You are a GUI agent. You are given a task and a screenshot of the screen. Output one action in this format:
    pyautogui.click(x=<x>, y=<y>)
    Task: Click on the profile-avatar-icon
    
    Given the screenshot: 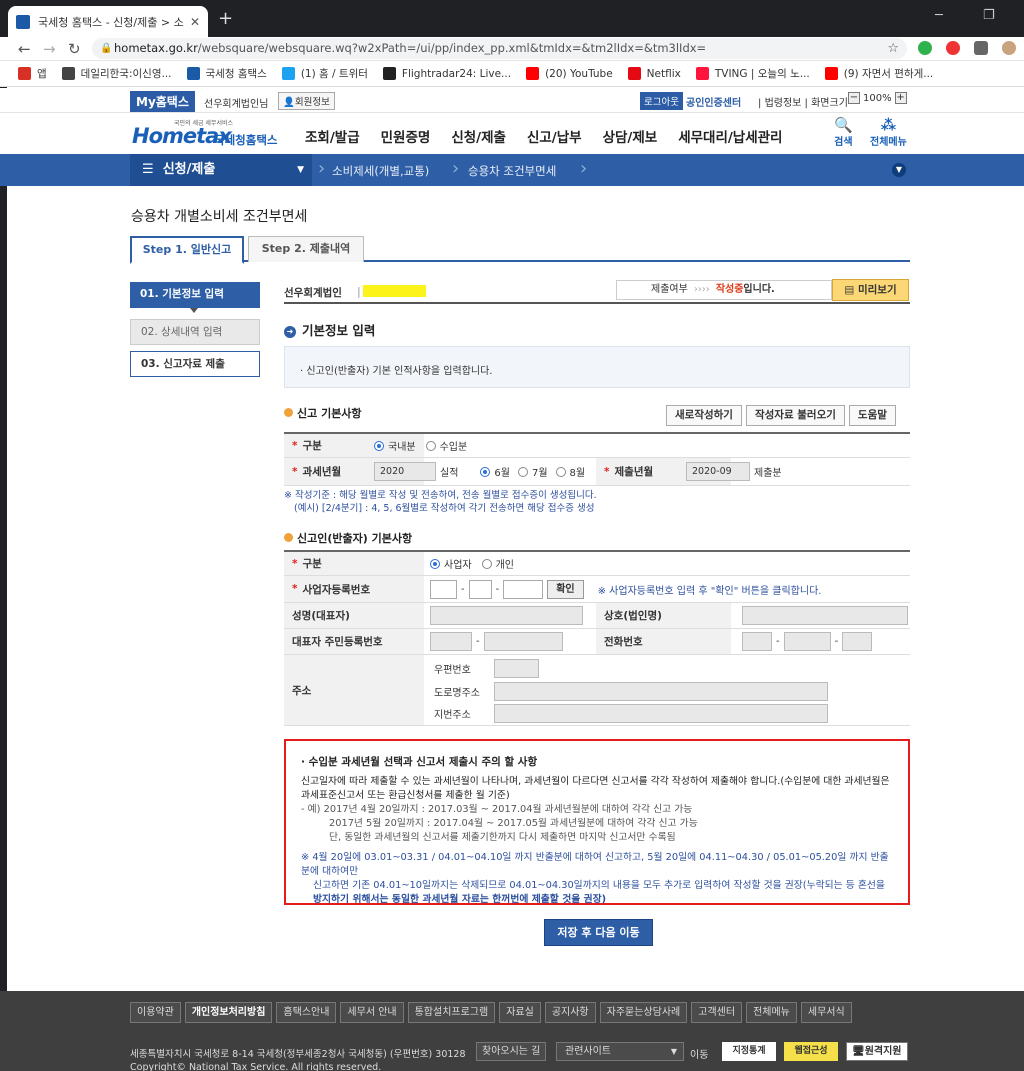 What is the action you would take?
    pyautogui.click(x=1009, y=48)
    